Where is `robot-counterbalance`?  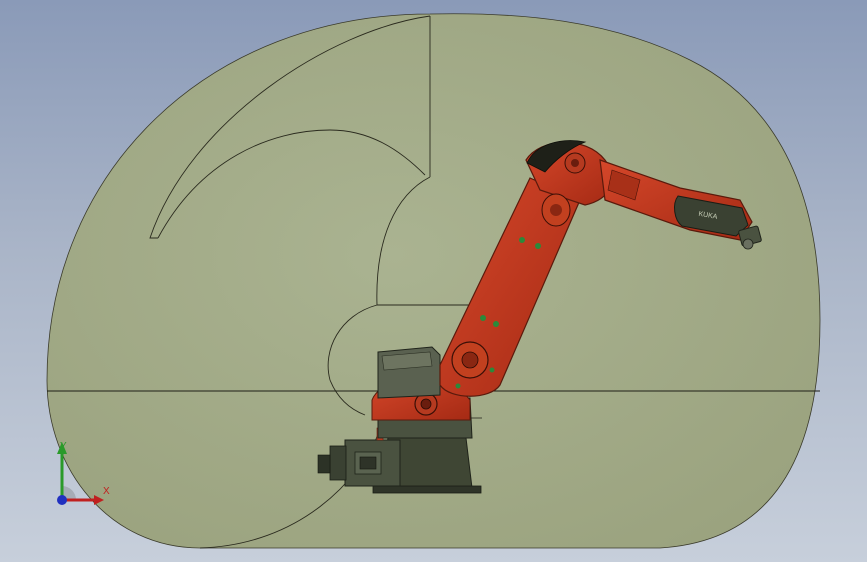 robot-counterbalance is located at coordinates (409, 372).